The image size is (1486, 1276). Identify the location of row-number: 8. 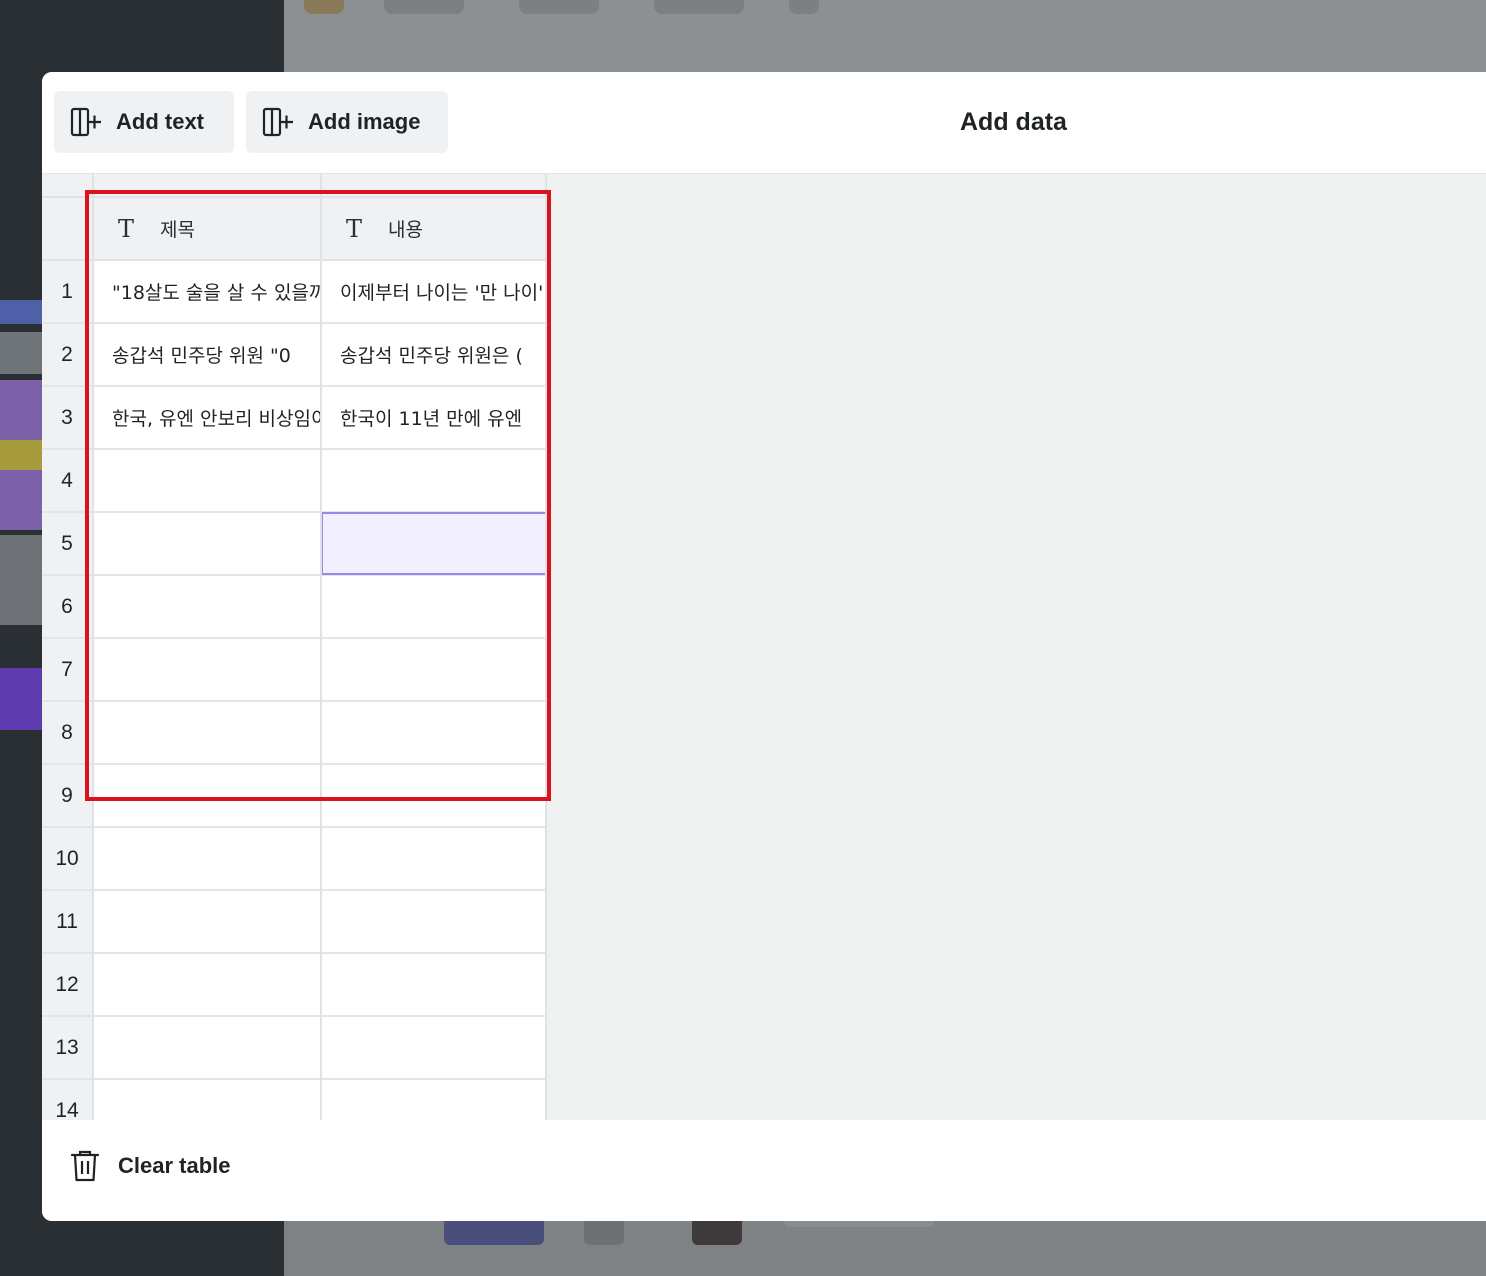
(67, 732).